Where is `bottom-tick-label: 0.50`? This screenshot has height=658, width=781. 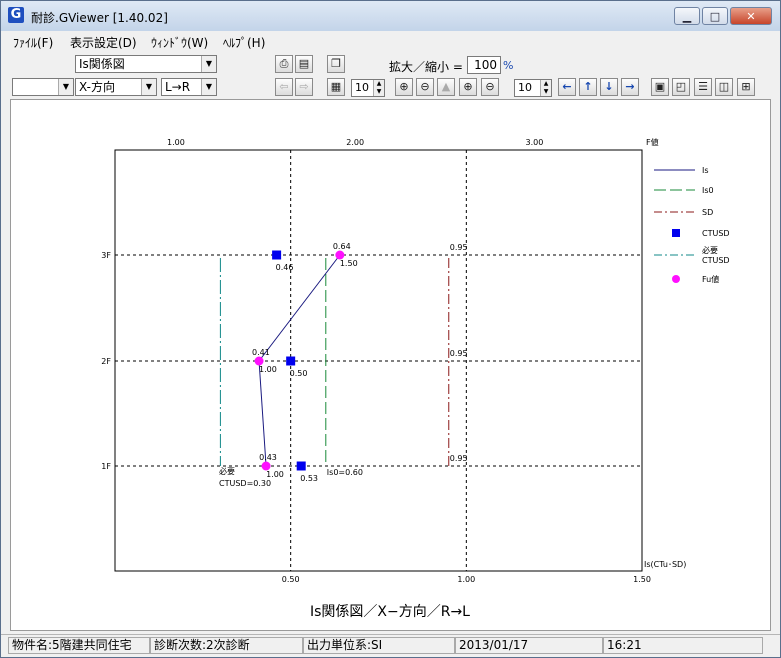
bottom-tick-label: 0.50 is located at coordinates (291, 579).